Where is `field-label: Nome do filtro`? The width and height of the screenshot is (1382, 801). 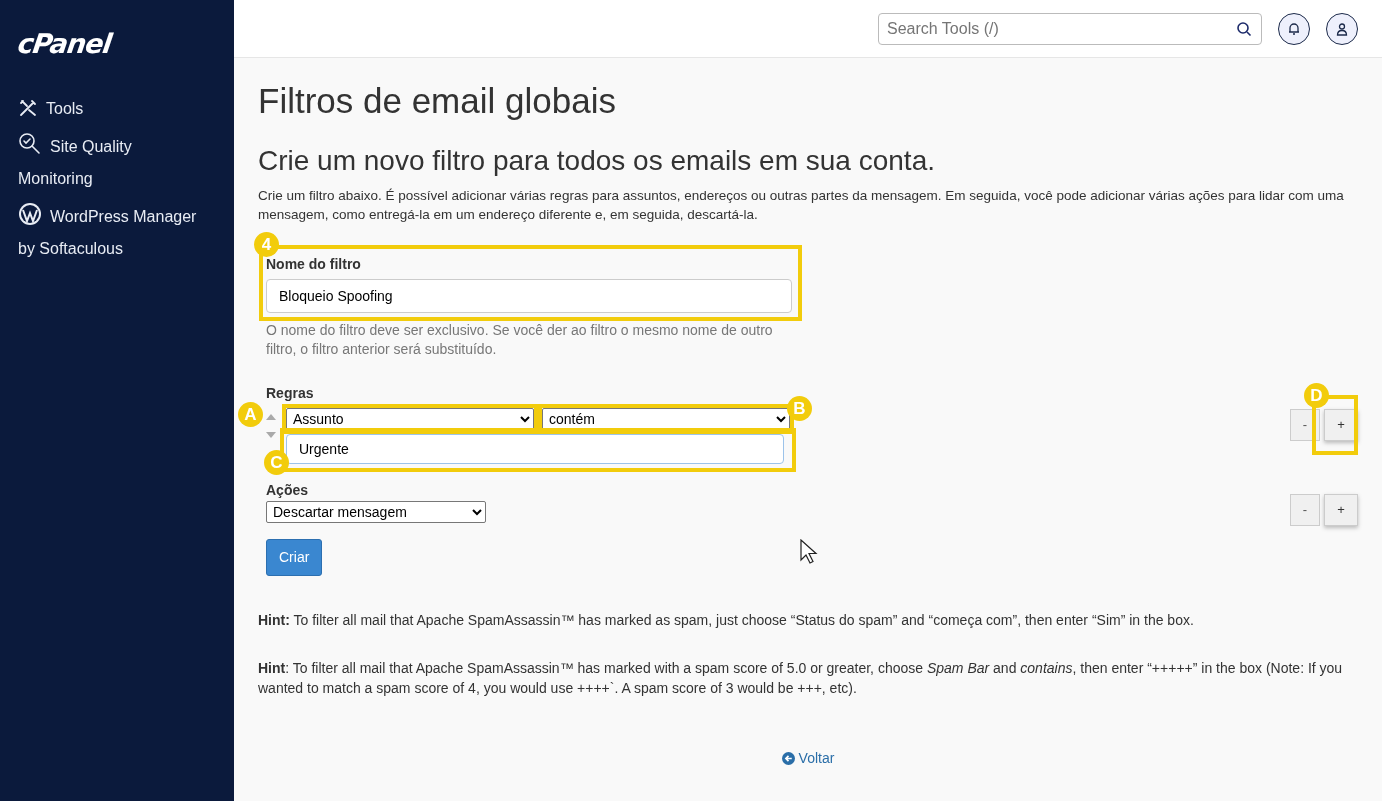
field-label: Nome do filtro is located at coordinates (314, 264).